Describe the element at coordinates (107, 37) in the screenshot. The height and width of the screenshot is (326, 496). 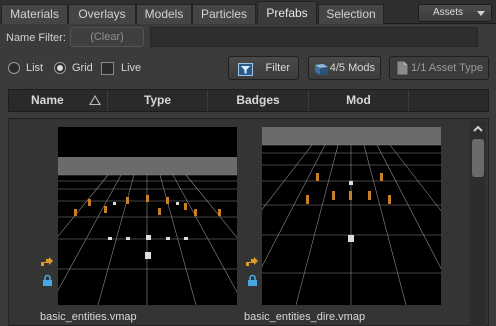
I see `clear-filter-button: (Clear)` at that location.